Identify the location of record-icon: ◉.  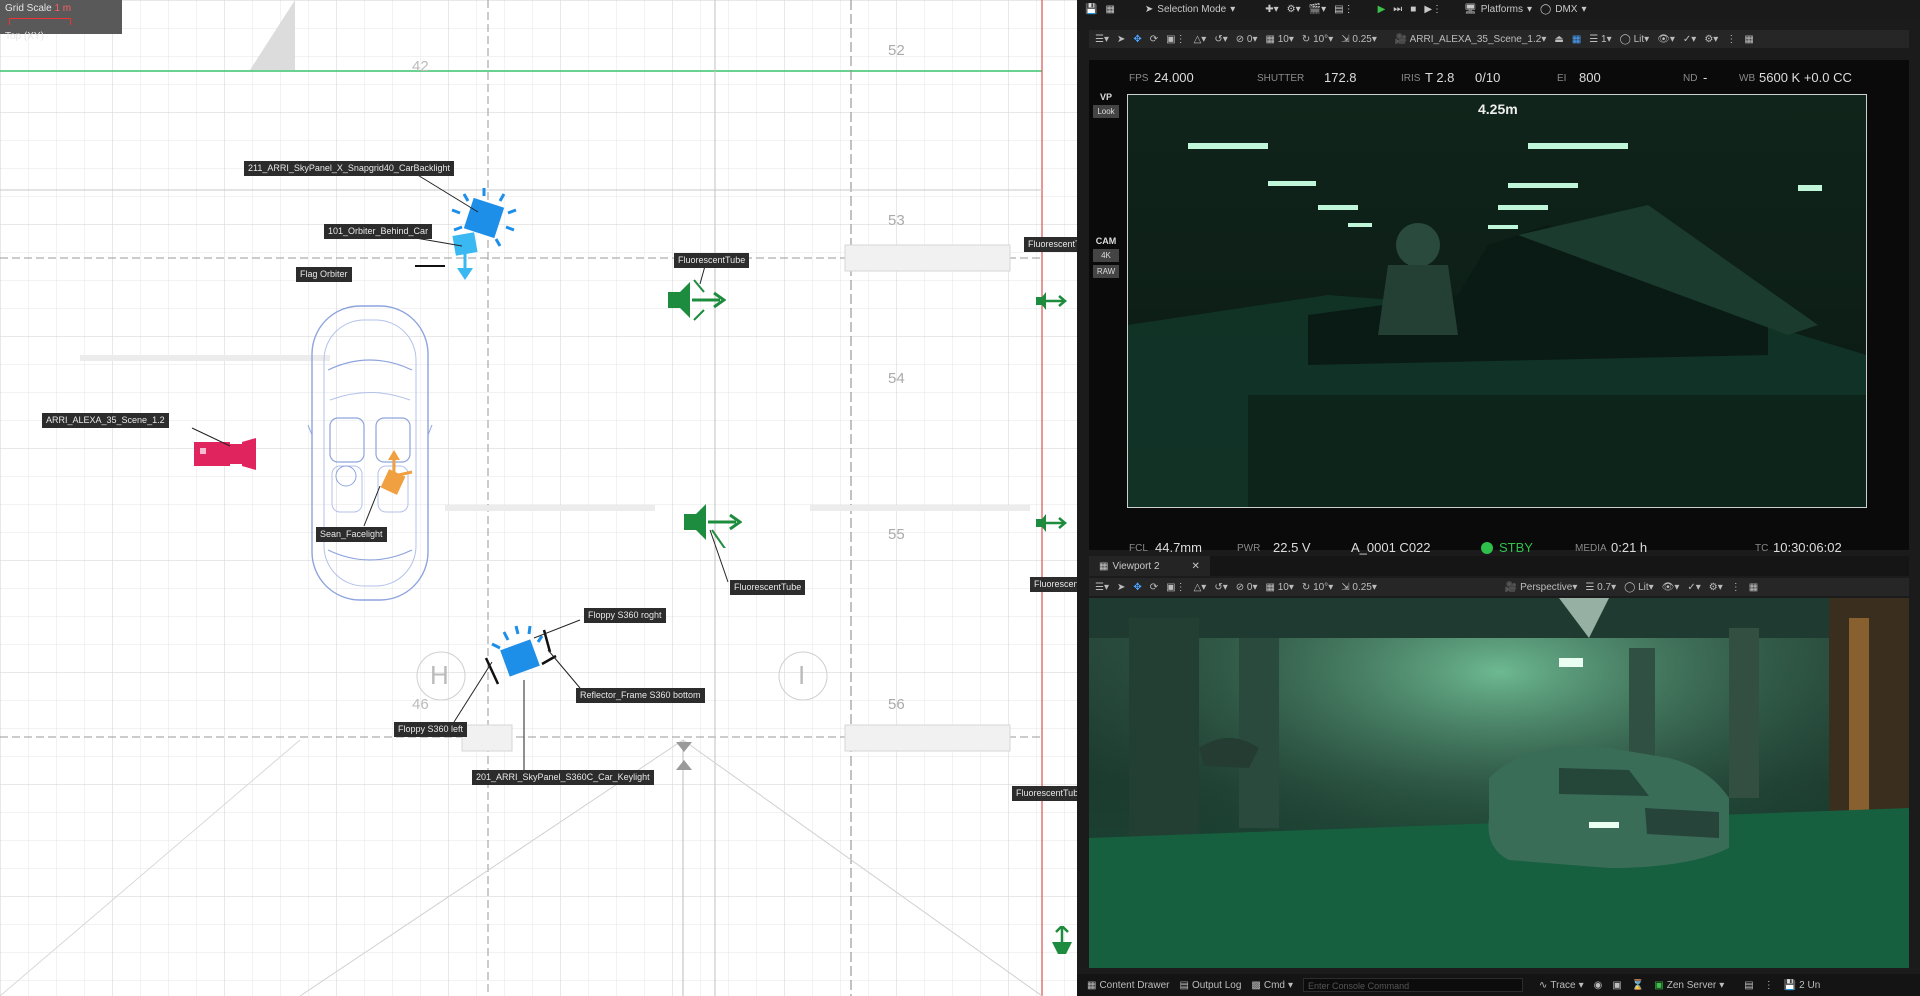
(1598, 985).